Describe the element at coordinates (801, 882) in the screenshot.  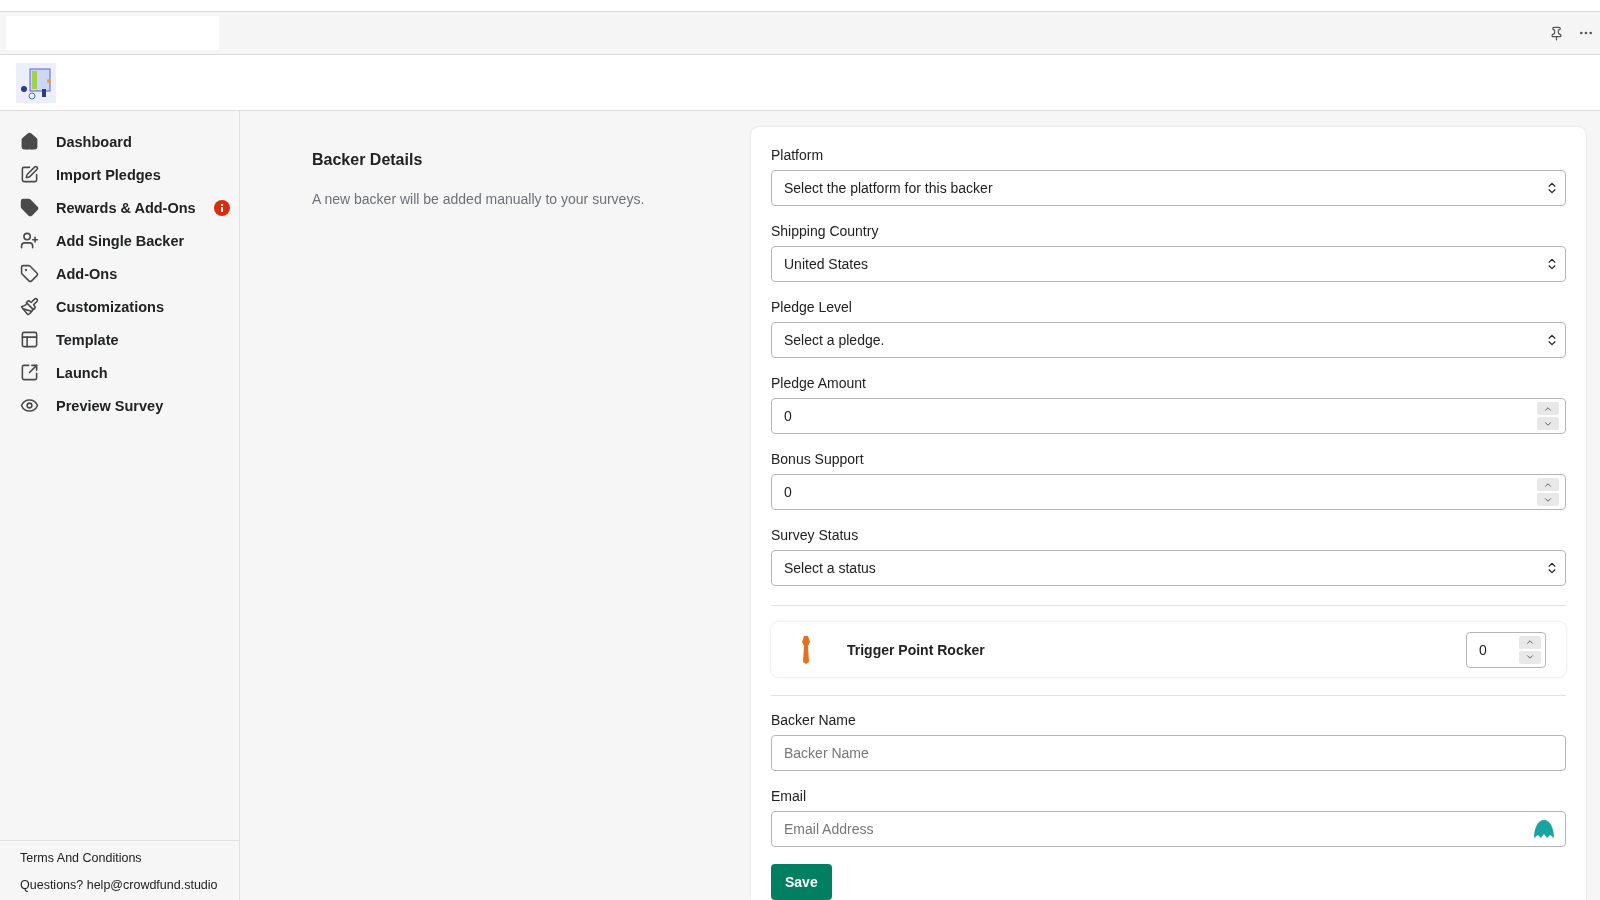
I see `save-button: Save` at that location.